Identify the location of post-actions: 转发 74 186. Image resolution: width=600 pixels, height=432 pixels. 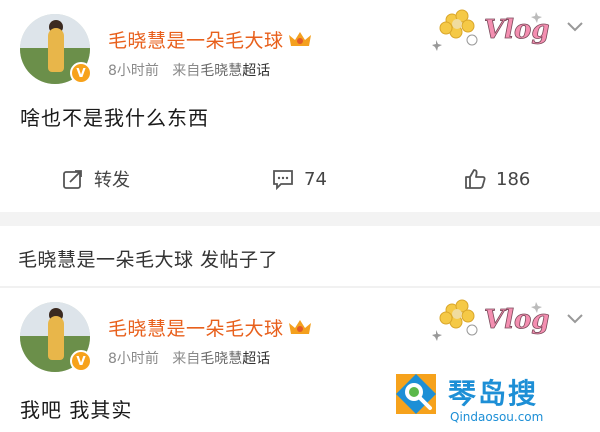
(300, 179).